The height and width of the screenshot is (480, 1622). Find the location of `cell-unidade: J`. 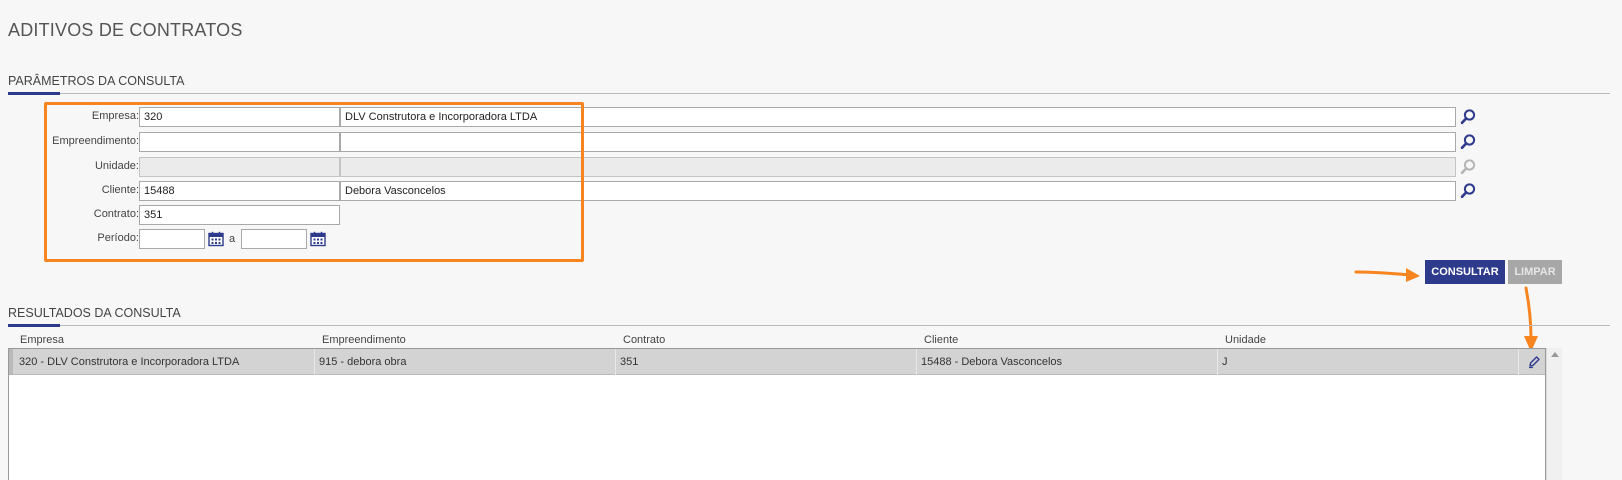

cell-unidade: J is located at coordinates (1368, 362).